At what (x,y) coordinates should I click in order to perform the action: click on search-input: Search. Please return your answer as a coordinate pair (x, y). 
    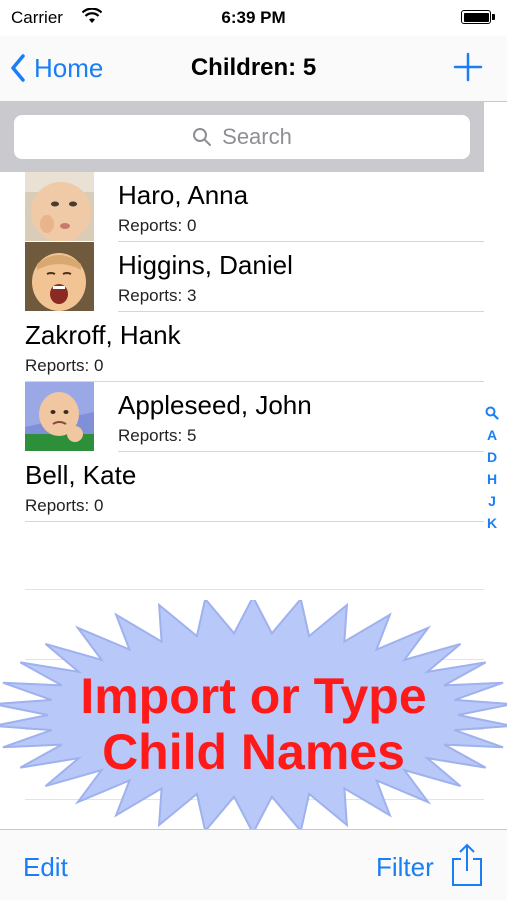
    Looking at the image, I should click on (242, 137).